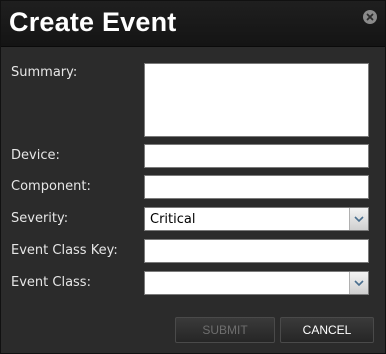 The image size is (386, 354). Describe the element at coordinates (44, 72) in the screenshot. I see `summary-label: Summary:` at that location.